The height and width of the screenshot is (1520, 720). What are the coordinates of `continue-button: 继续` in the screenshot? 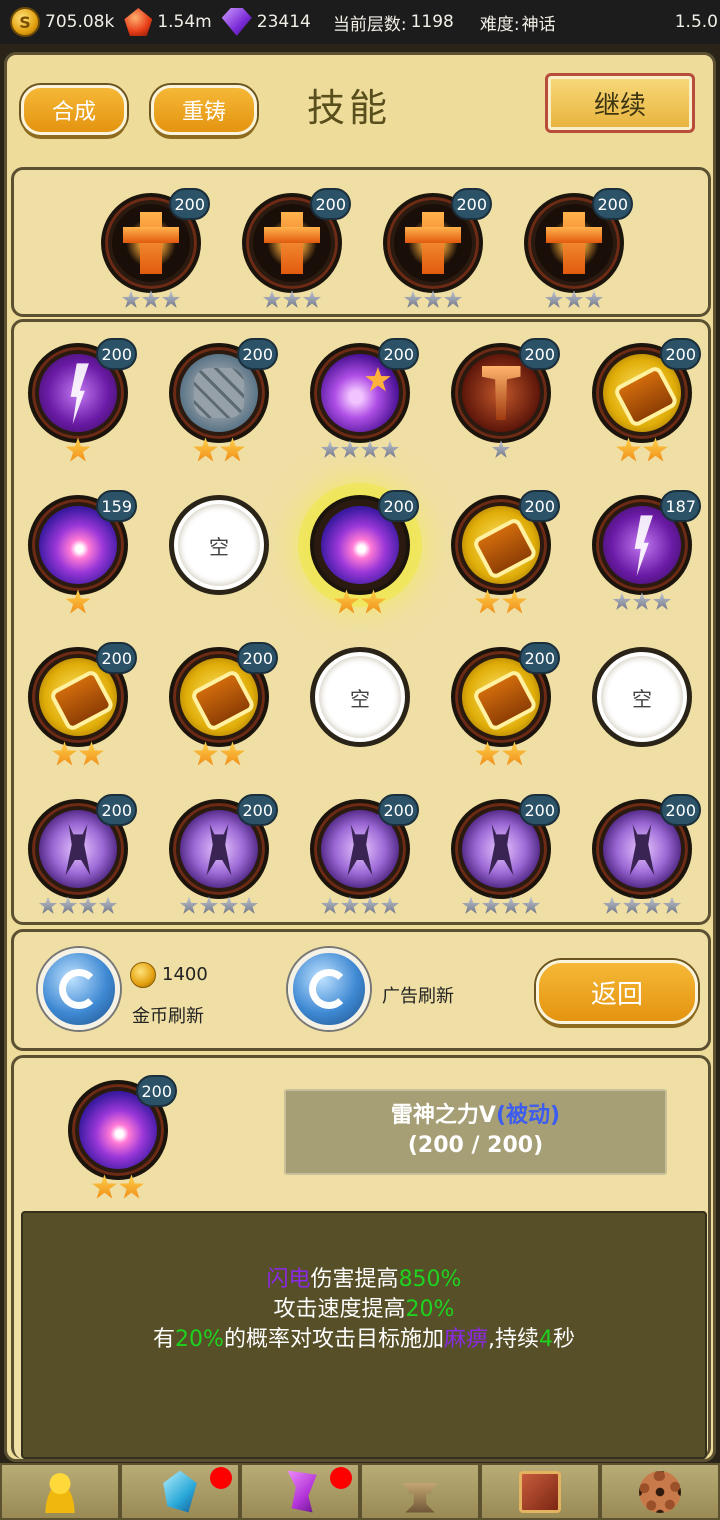 It's located at (620, 103).